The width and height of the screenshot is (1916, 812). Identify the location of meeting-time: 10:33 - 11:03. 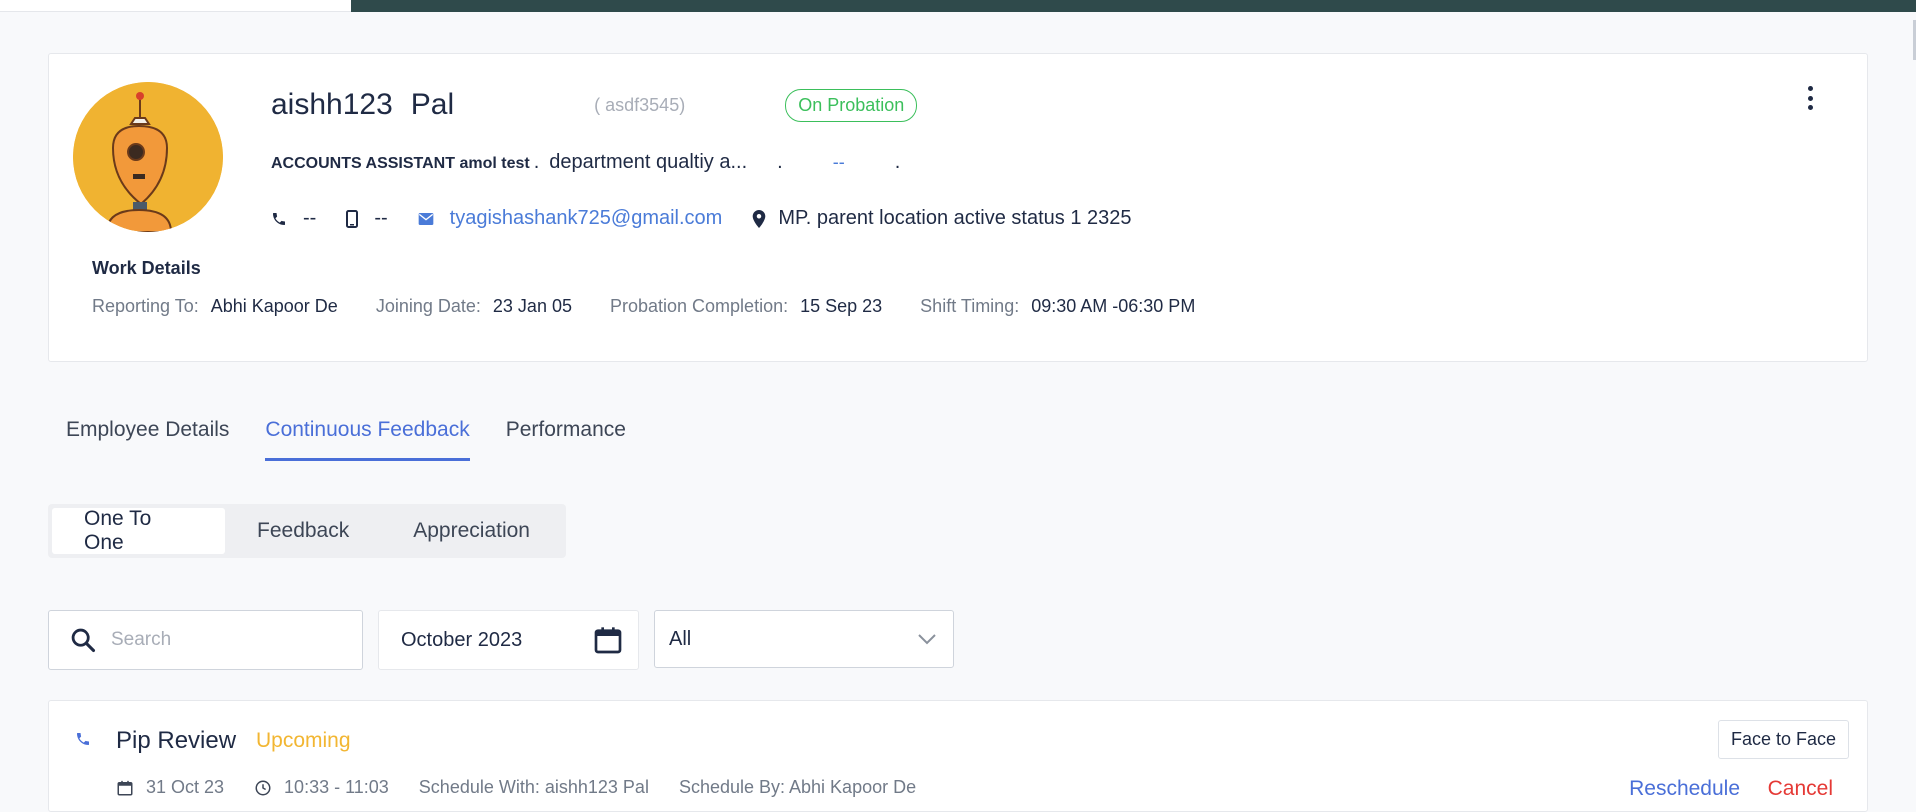
(321, 787).